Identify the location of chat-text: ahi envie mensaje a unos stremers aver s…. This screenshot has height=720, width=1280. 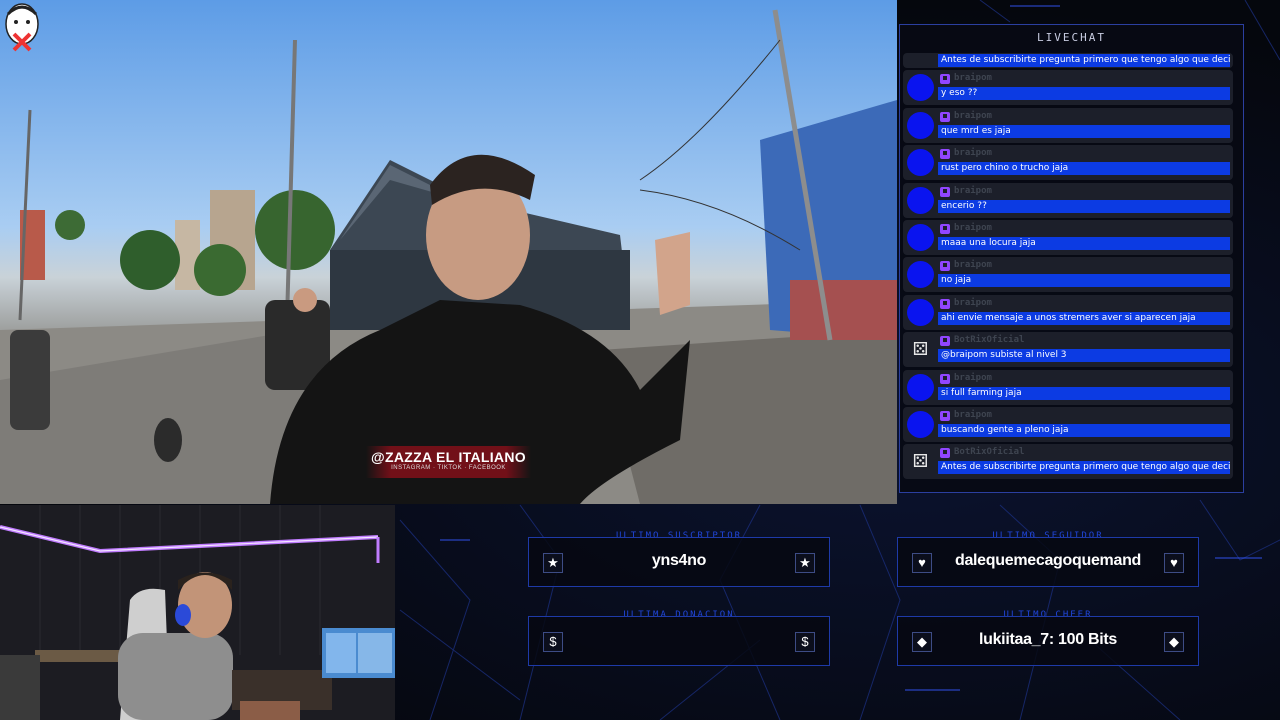
(1084, 318).